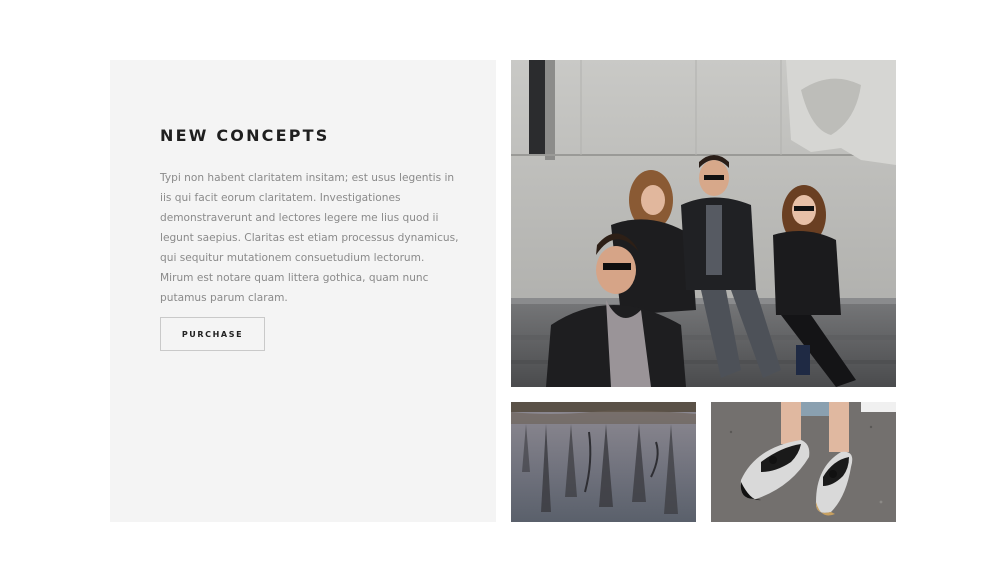 This screenshot has width=1000, height=570. What do you see at coordinates (212, 334) in the screenshot?
I see `purchase-button: PURCHASE` at bounding box center [212, 334].